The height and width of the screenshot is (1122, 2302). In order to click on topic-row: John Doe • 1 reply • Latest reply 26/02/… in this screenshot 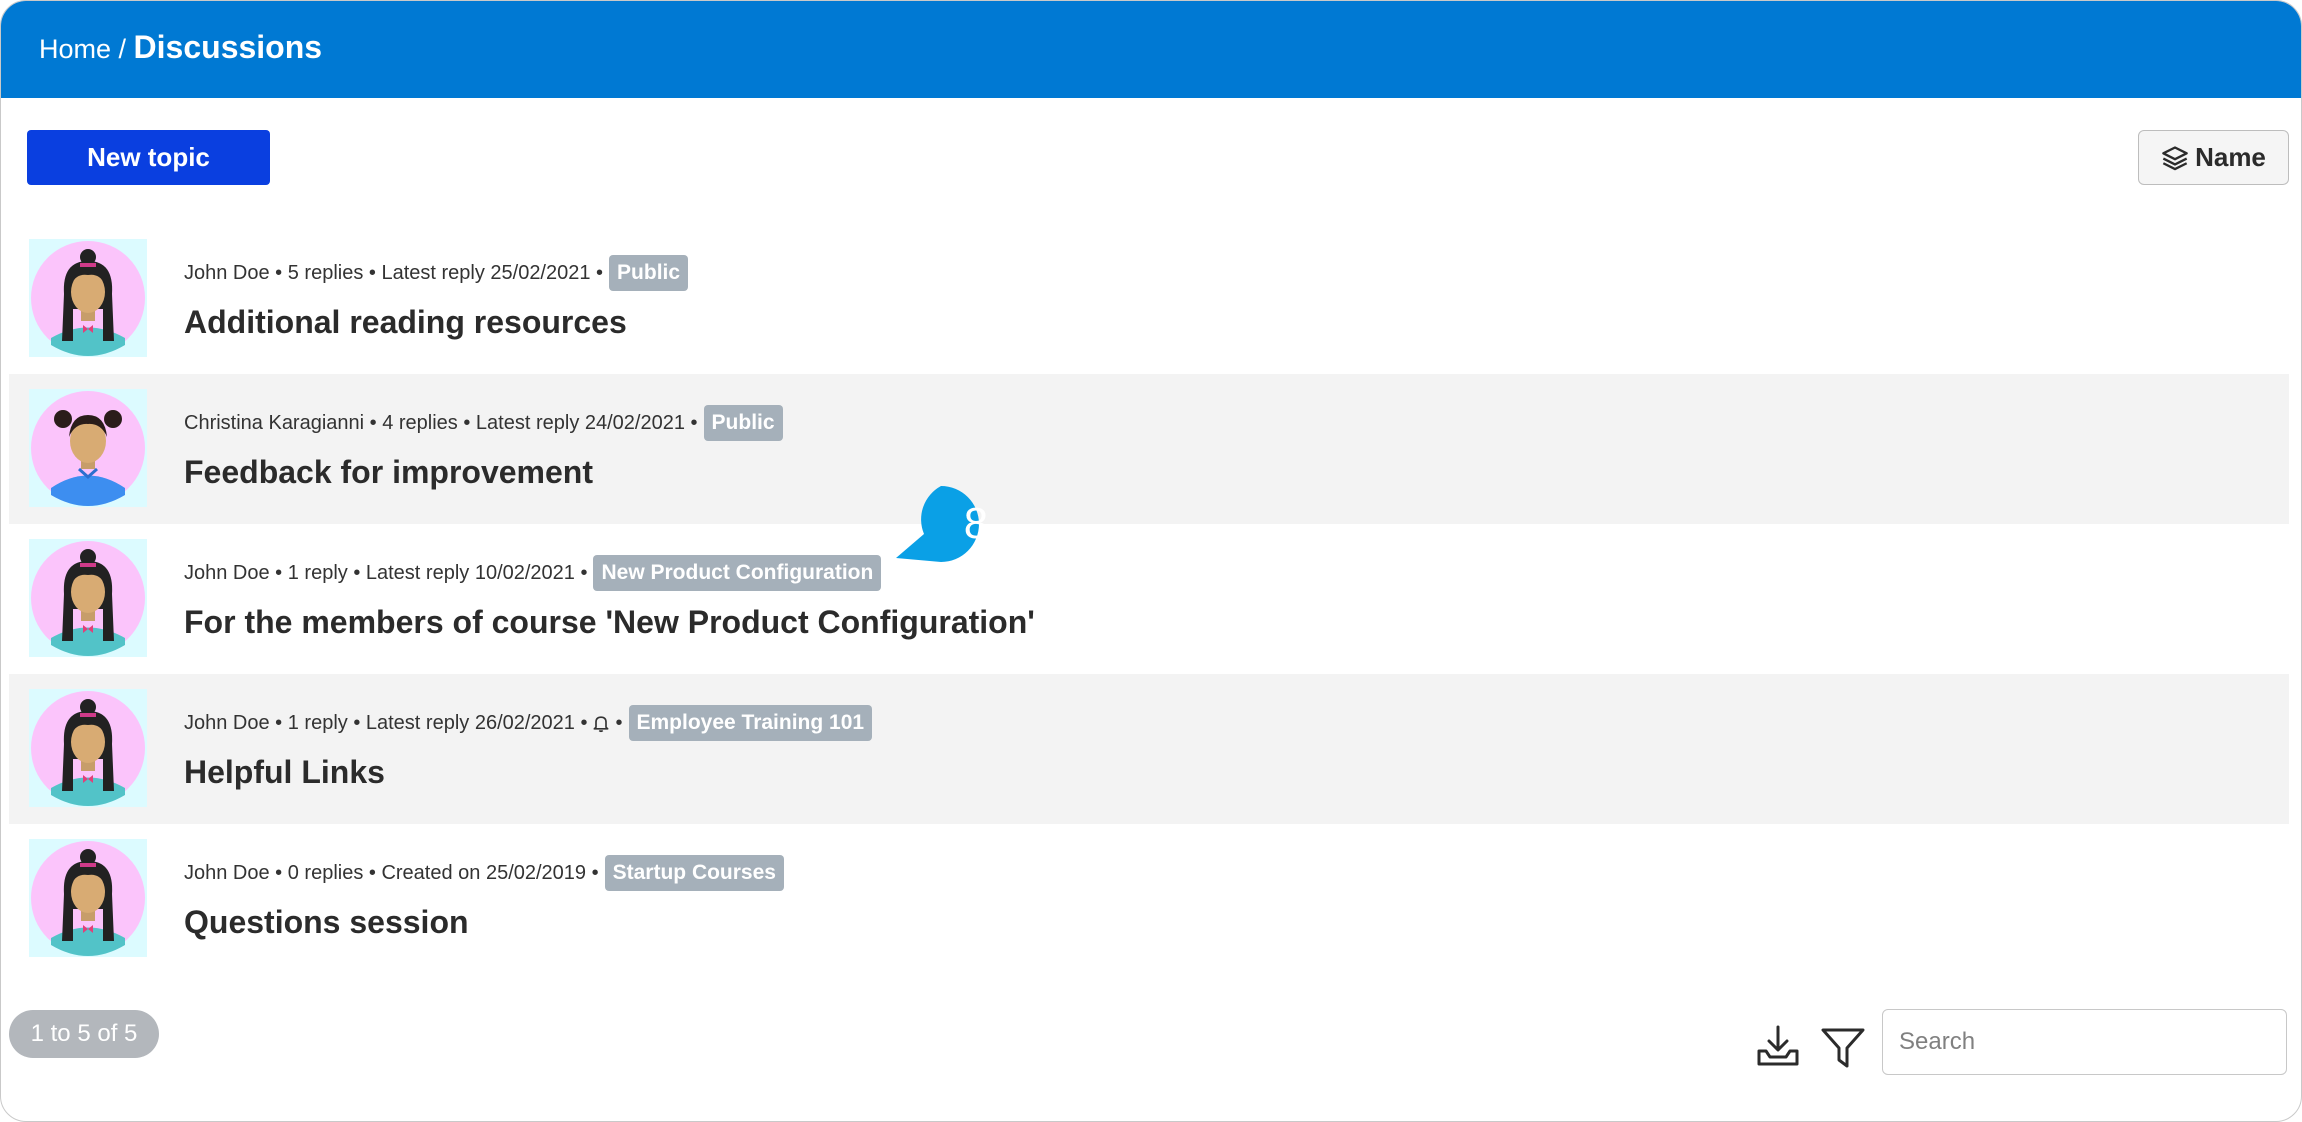, I will do `click(1149, 749)`.